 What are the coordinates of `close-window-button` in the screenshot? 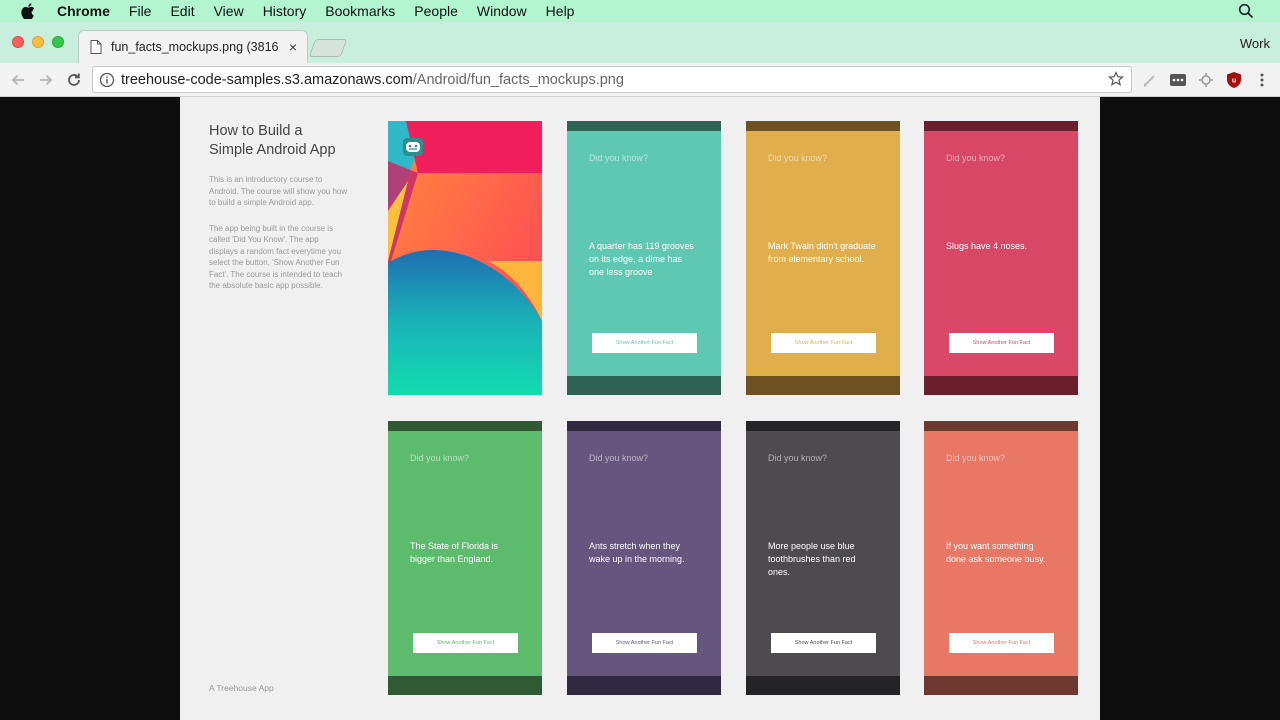 It's located at (18, 42).